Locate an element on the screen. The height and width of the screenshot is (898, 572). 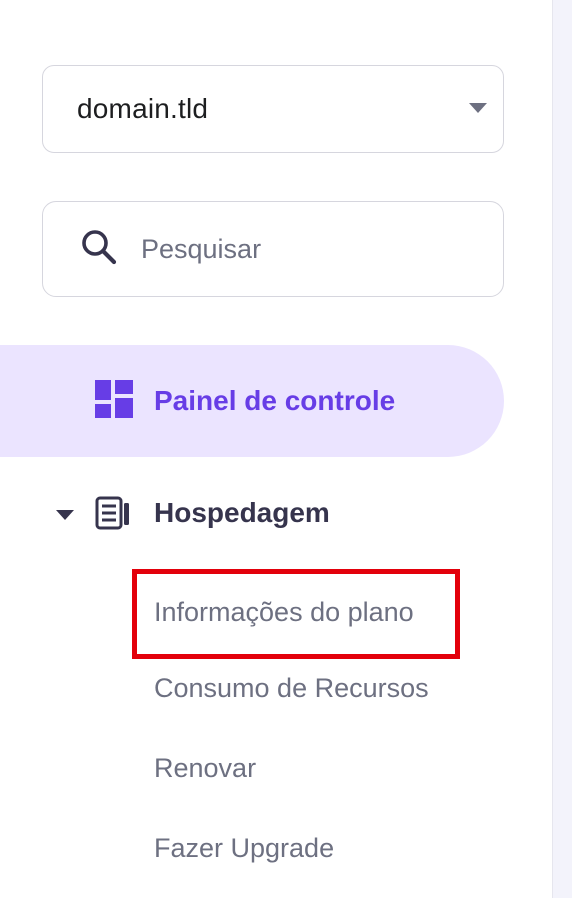
sidebar-subitem-renew-label: Renovar is located at coordinates (205, 768).